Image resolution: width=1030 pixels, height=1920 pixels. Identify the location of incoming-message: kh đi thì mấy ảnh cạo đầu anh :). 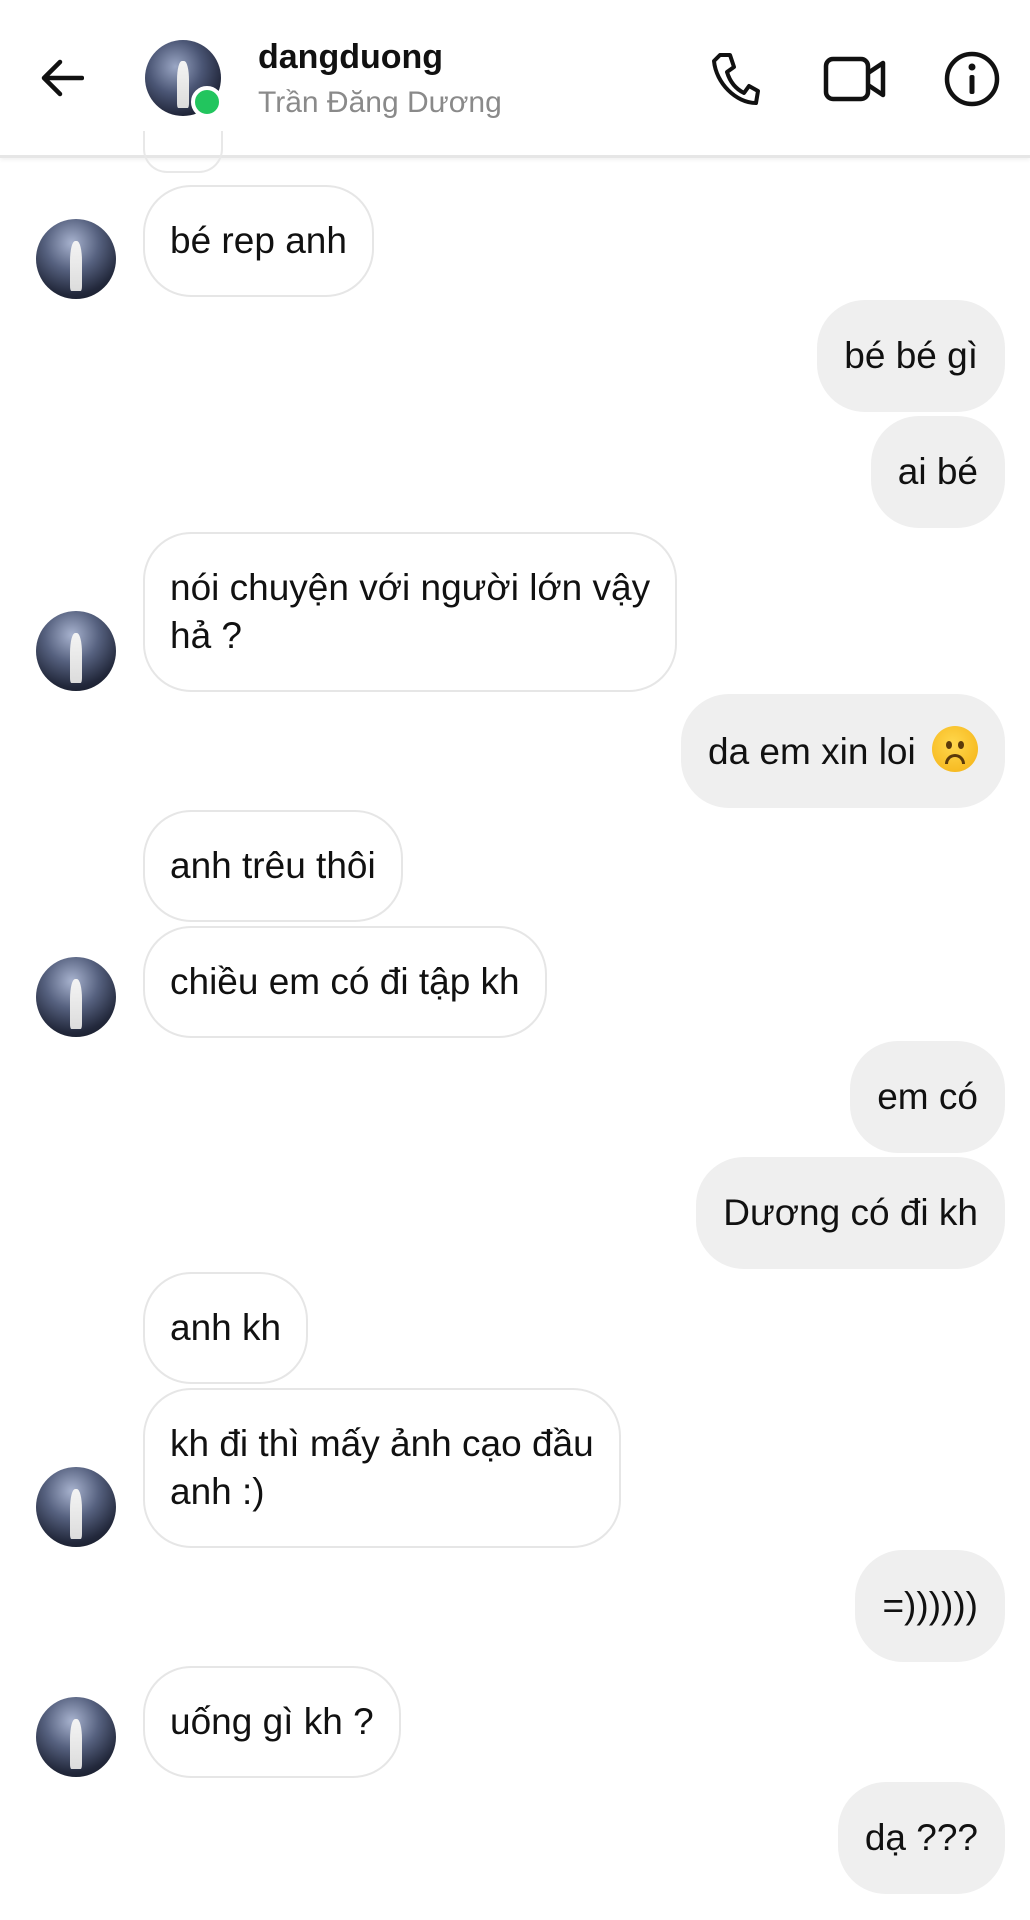
(382, 1468).